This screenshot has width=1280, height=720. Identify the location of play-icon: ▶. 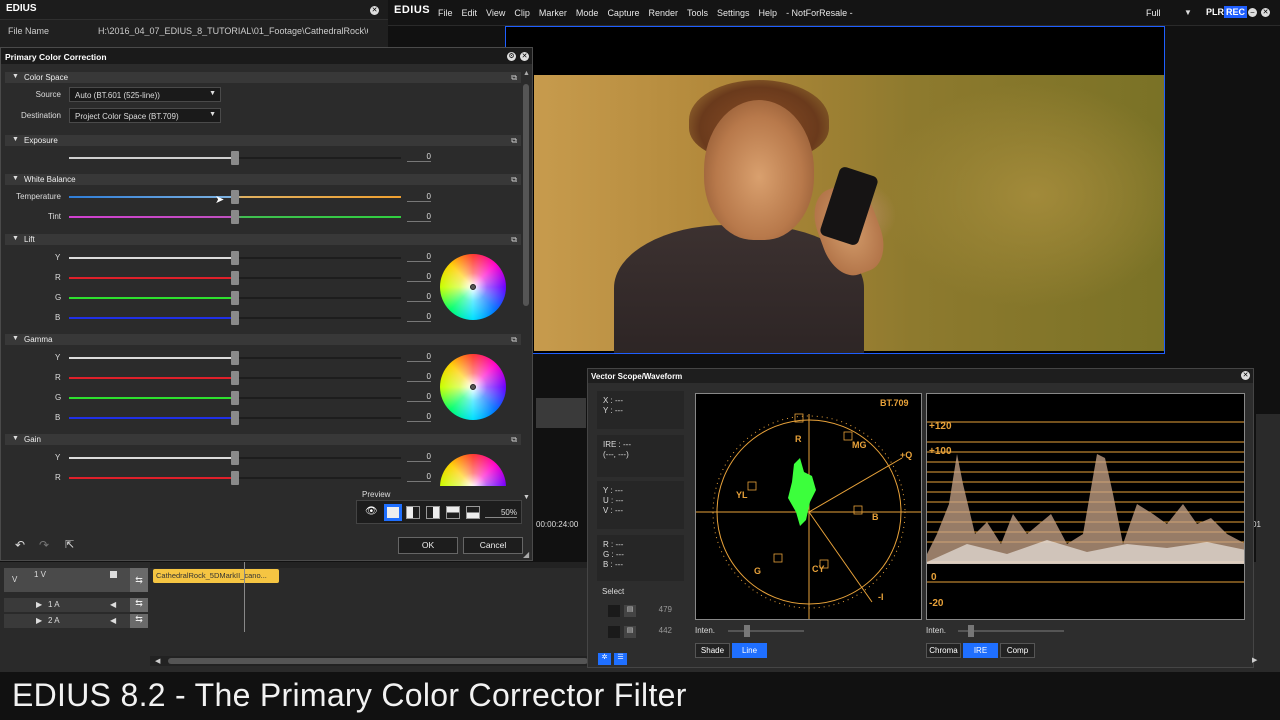
(39, 620).